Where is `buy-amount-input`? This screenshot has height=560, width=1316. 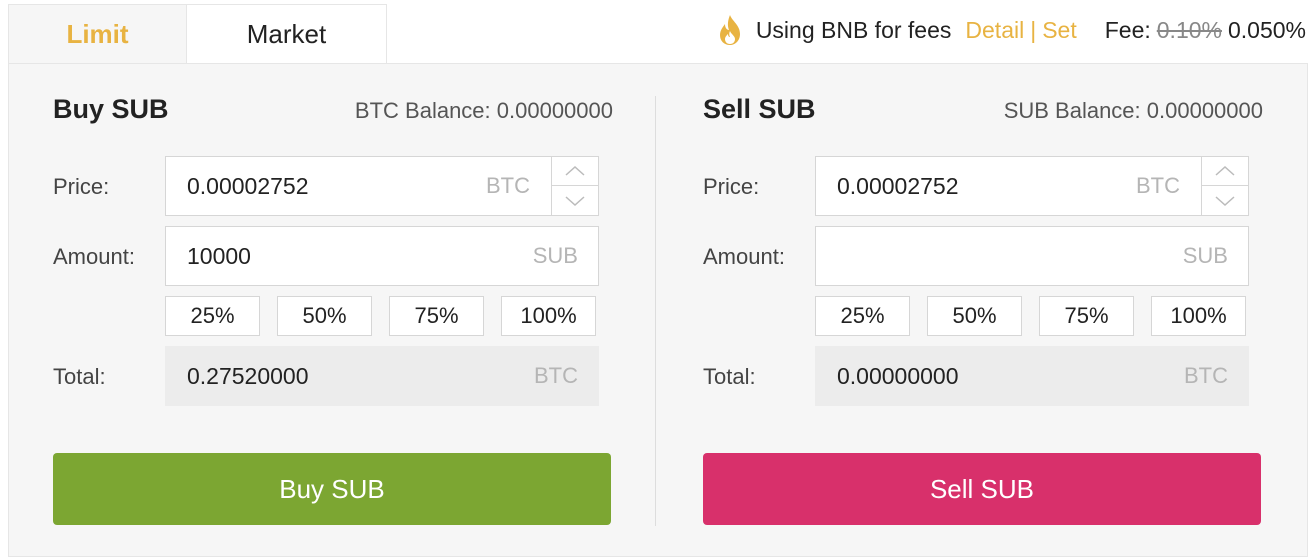 buy-amount-input is located at coordinates (349, 256).